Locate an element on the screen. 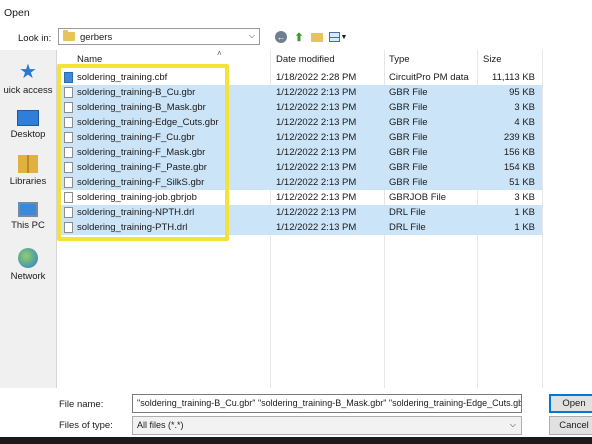 The width and height of the screenshot is (592, 444). network-icon is located at coordinates (28, 258).